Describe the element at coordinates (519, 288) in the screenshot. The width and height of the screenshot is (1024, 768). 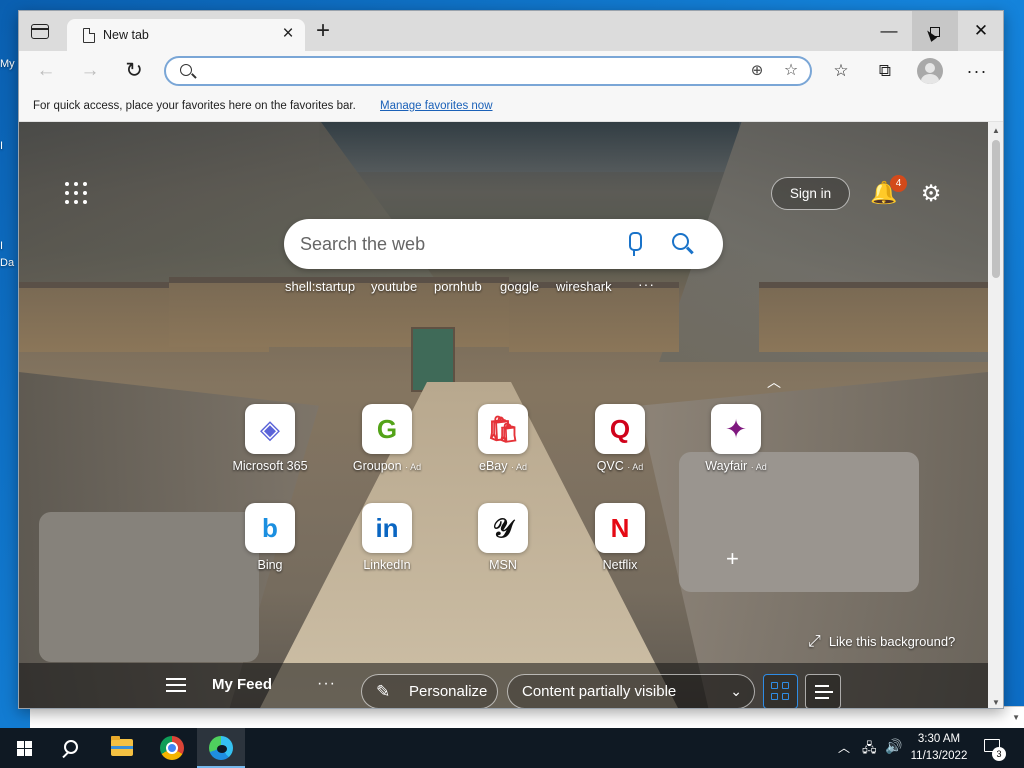
I see `quick-search-item: goggle` at that location.